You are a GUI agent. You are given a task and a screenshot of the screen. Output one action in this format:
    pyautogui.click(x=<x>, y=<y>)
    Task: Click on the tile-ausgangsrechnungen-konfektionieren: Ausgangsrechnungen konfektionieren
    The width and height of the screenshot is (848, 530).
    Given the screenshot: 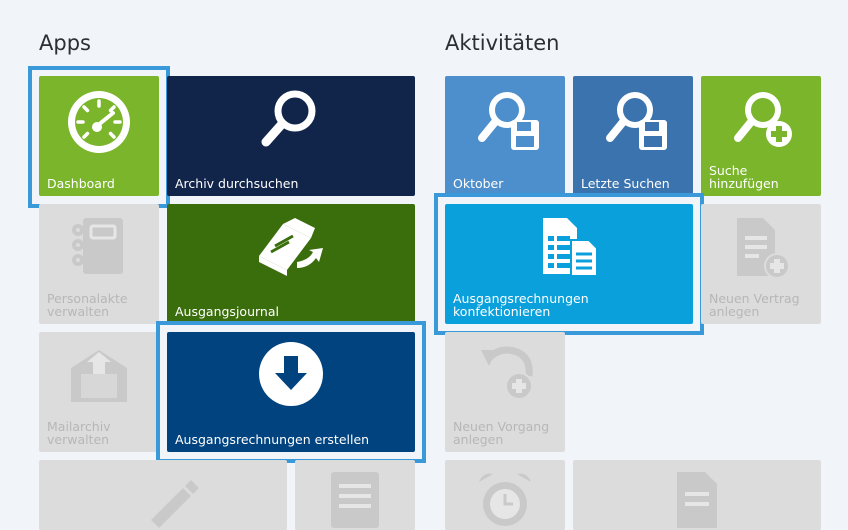 What is the action you would take?
    pyautogui.click(x=569, y=264)
    